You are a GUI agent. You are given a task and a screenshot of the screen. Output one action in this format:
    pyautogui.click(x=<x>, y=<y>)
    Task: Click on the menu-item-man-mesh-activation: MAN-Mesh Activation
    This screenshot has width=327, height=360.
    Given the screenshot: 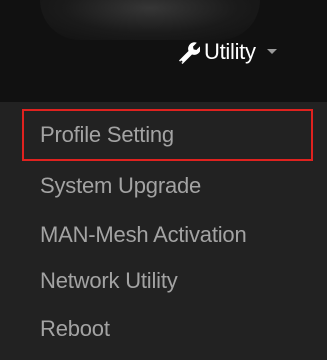 What is the action you would take?
    pyautogui.click(x=143, y=235)
    